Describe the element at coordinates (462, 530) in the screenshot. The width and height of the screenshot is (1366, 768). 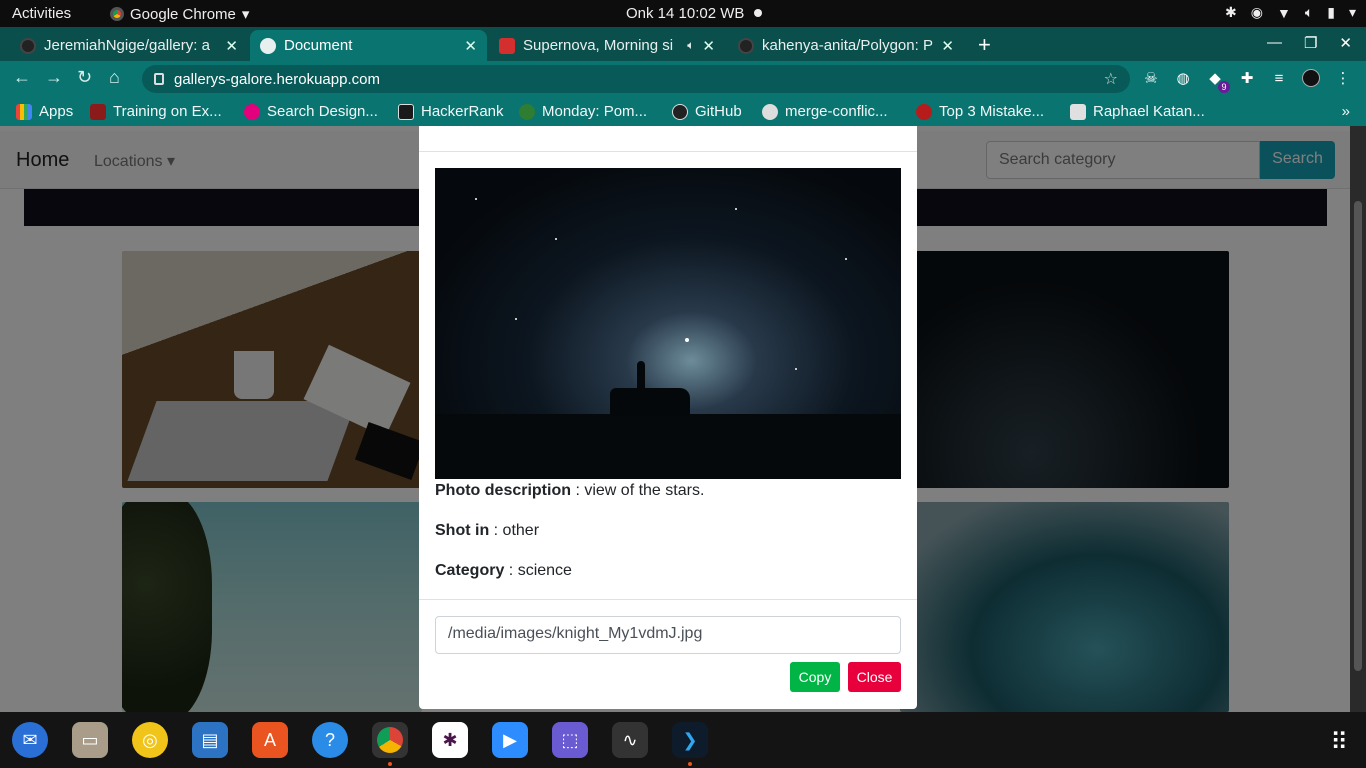
I see `shot-in-label: Shot in` at that location.